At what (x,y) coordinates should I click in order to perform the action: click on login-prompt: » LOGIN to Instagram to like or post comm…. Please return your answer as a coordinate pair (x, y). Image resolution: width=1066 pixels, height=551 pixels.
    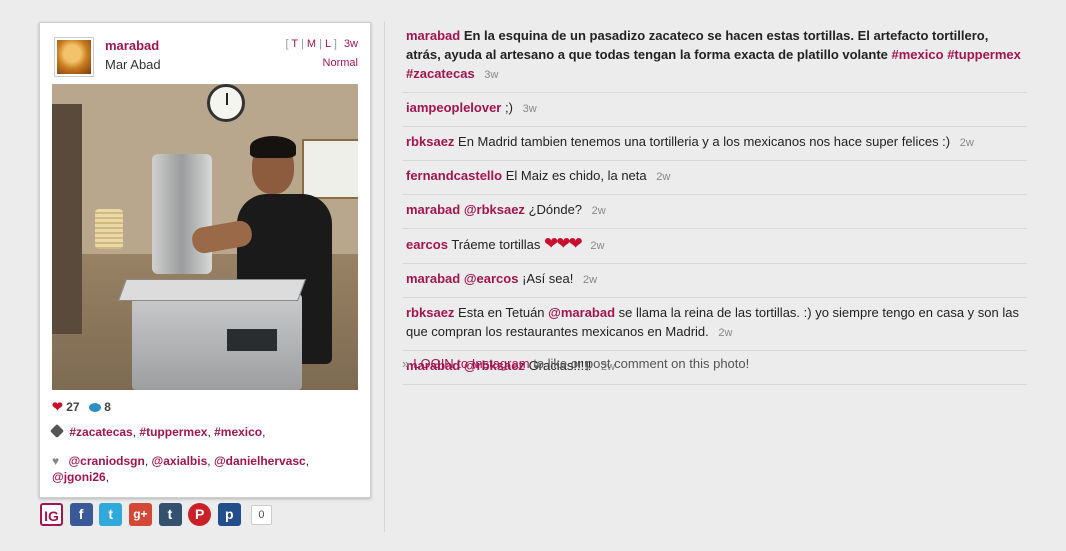
    Looking at the image, I should click on (575, 363).